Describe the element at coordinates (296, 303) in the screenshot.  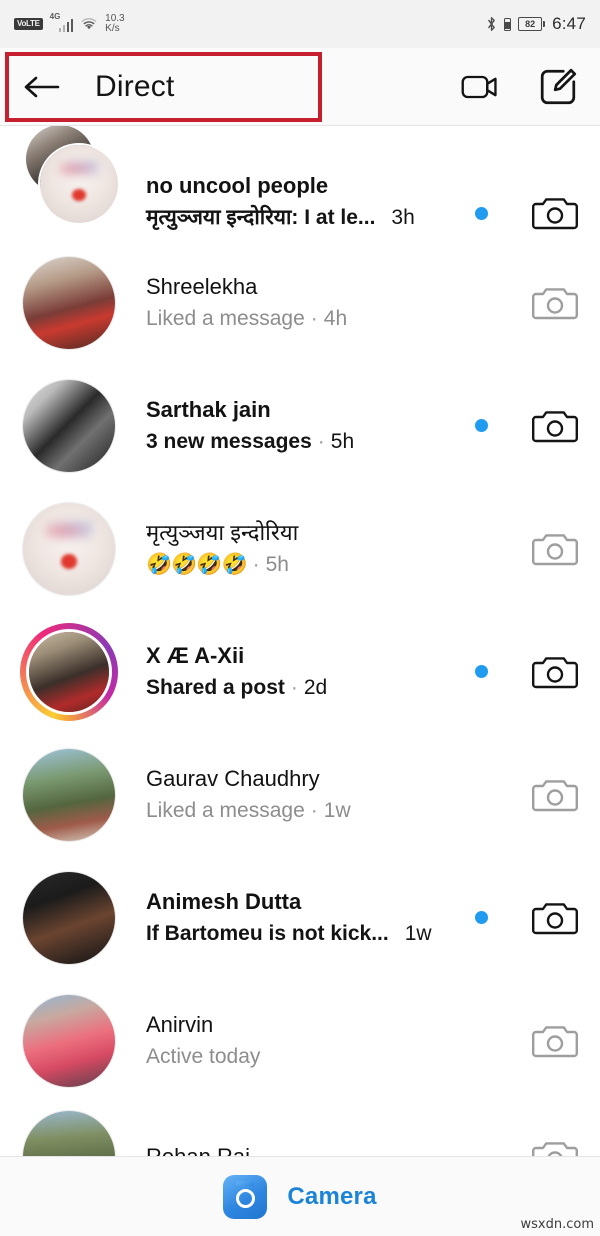
I see `conversation-text: Shreelekha Liked a message · 4h` at that location.